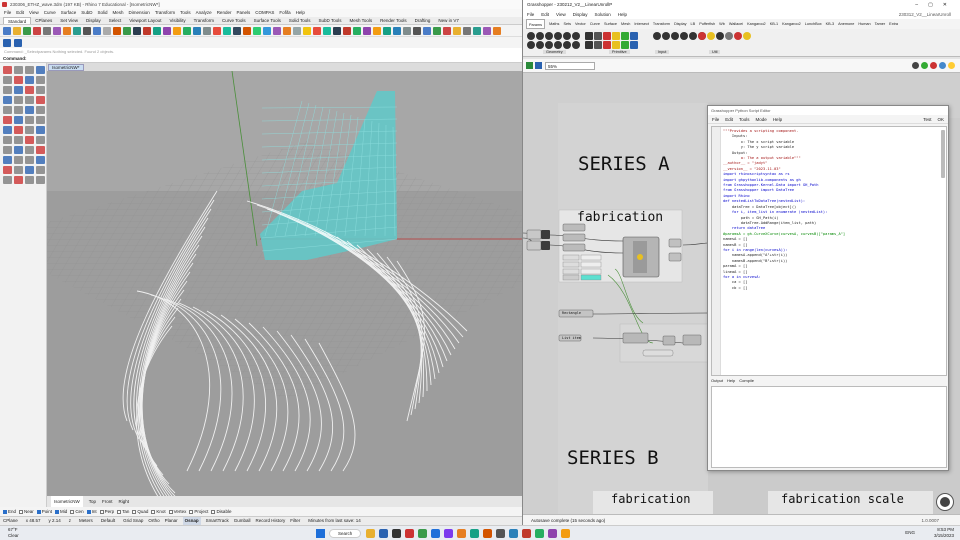  What do you see at coordinates (830, 24) in the screenshot?
I see `gh-tab-kb-3: KB-3` at bounding box center [830, 24].